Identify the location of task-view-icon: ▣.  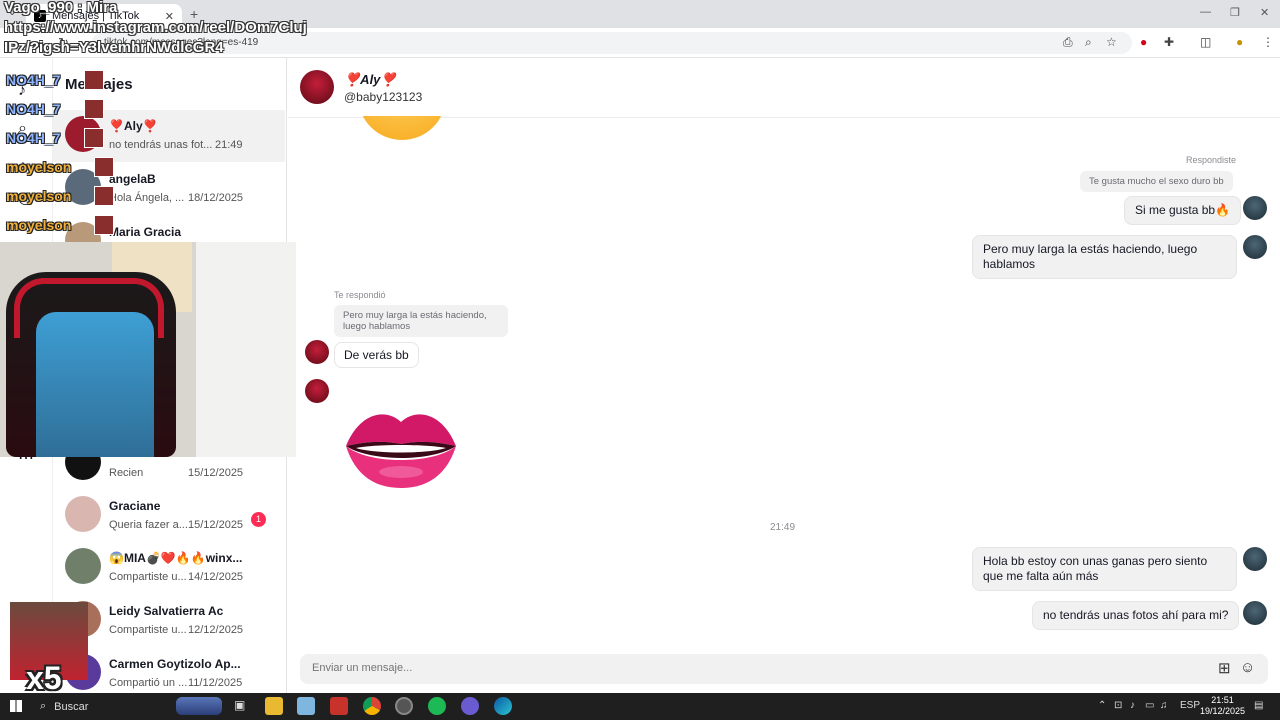
(239, 705).